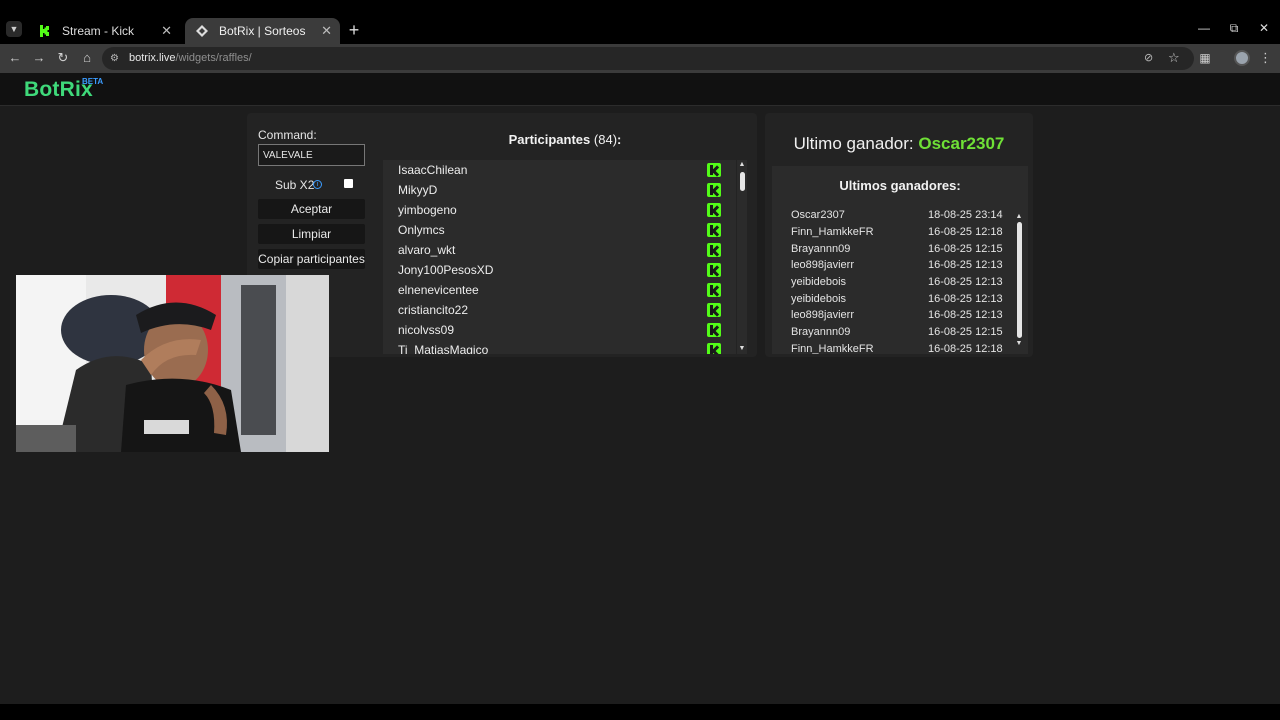 This screenshot has width=1280, height=720. I want to click on window-close-button: ✕, so click(1264, 28).